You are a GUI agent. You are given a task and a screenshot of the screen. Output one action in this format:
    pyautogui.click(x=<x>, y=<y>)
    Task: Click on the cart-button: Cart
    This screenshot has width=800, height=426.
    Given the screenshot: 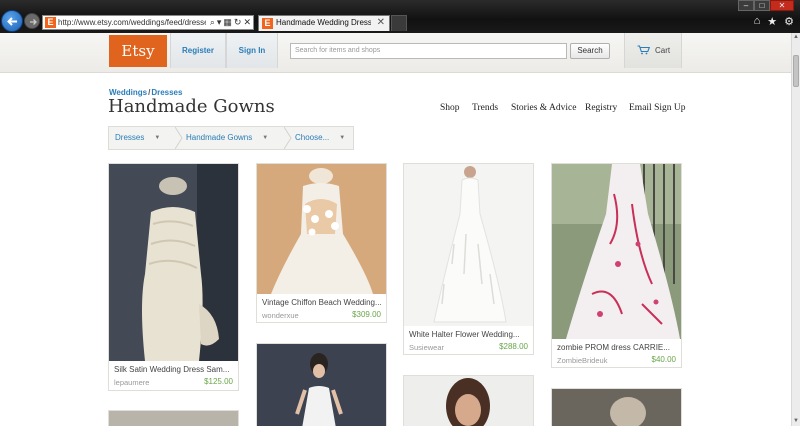 What is the action you would take?
    pyautogui.click(x=653, y=50)
    